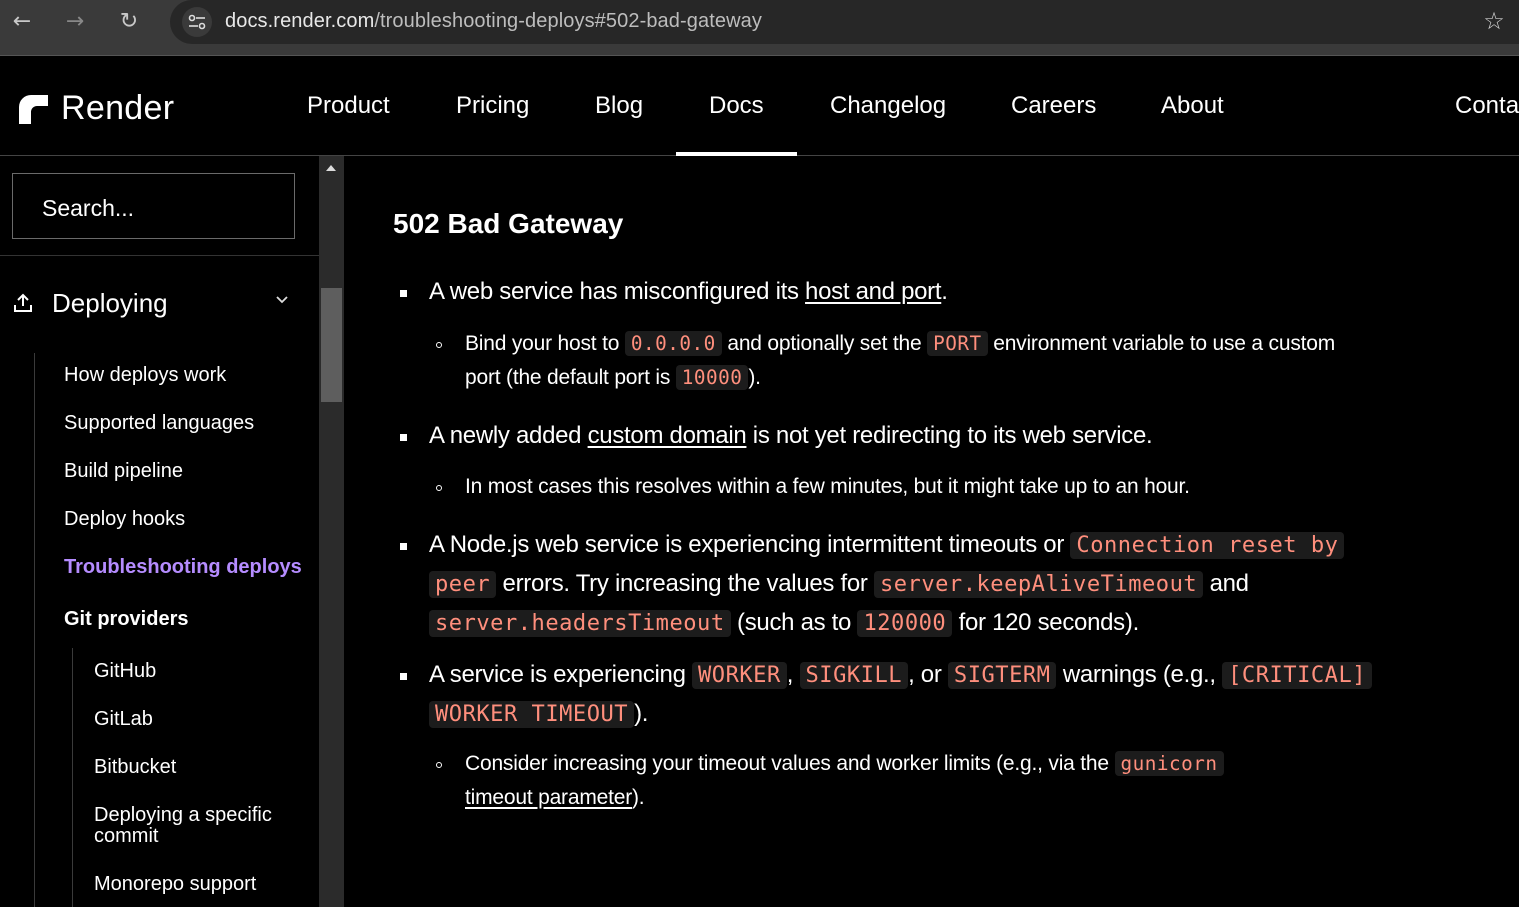  I want to click on sidebar-group-git-providers: Git providers, so click(126, 619).